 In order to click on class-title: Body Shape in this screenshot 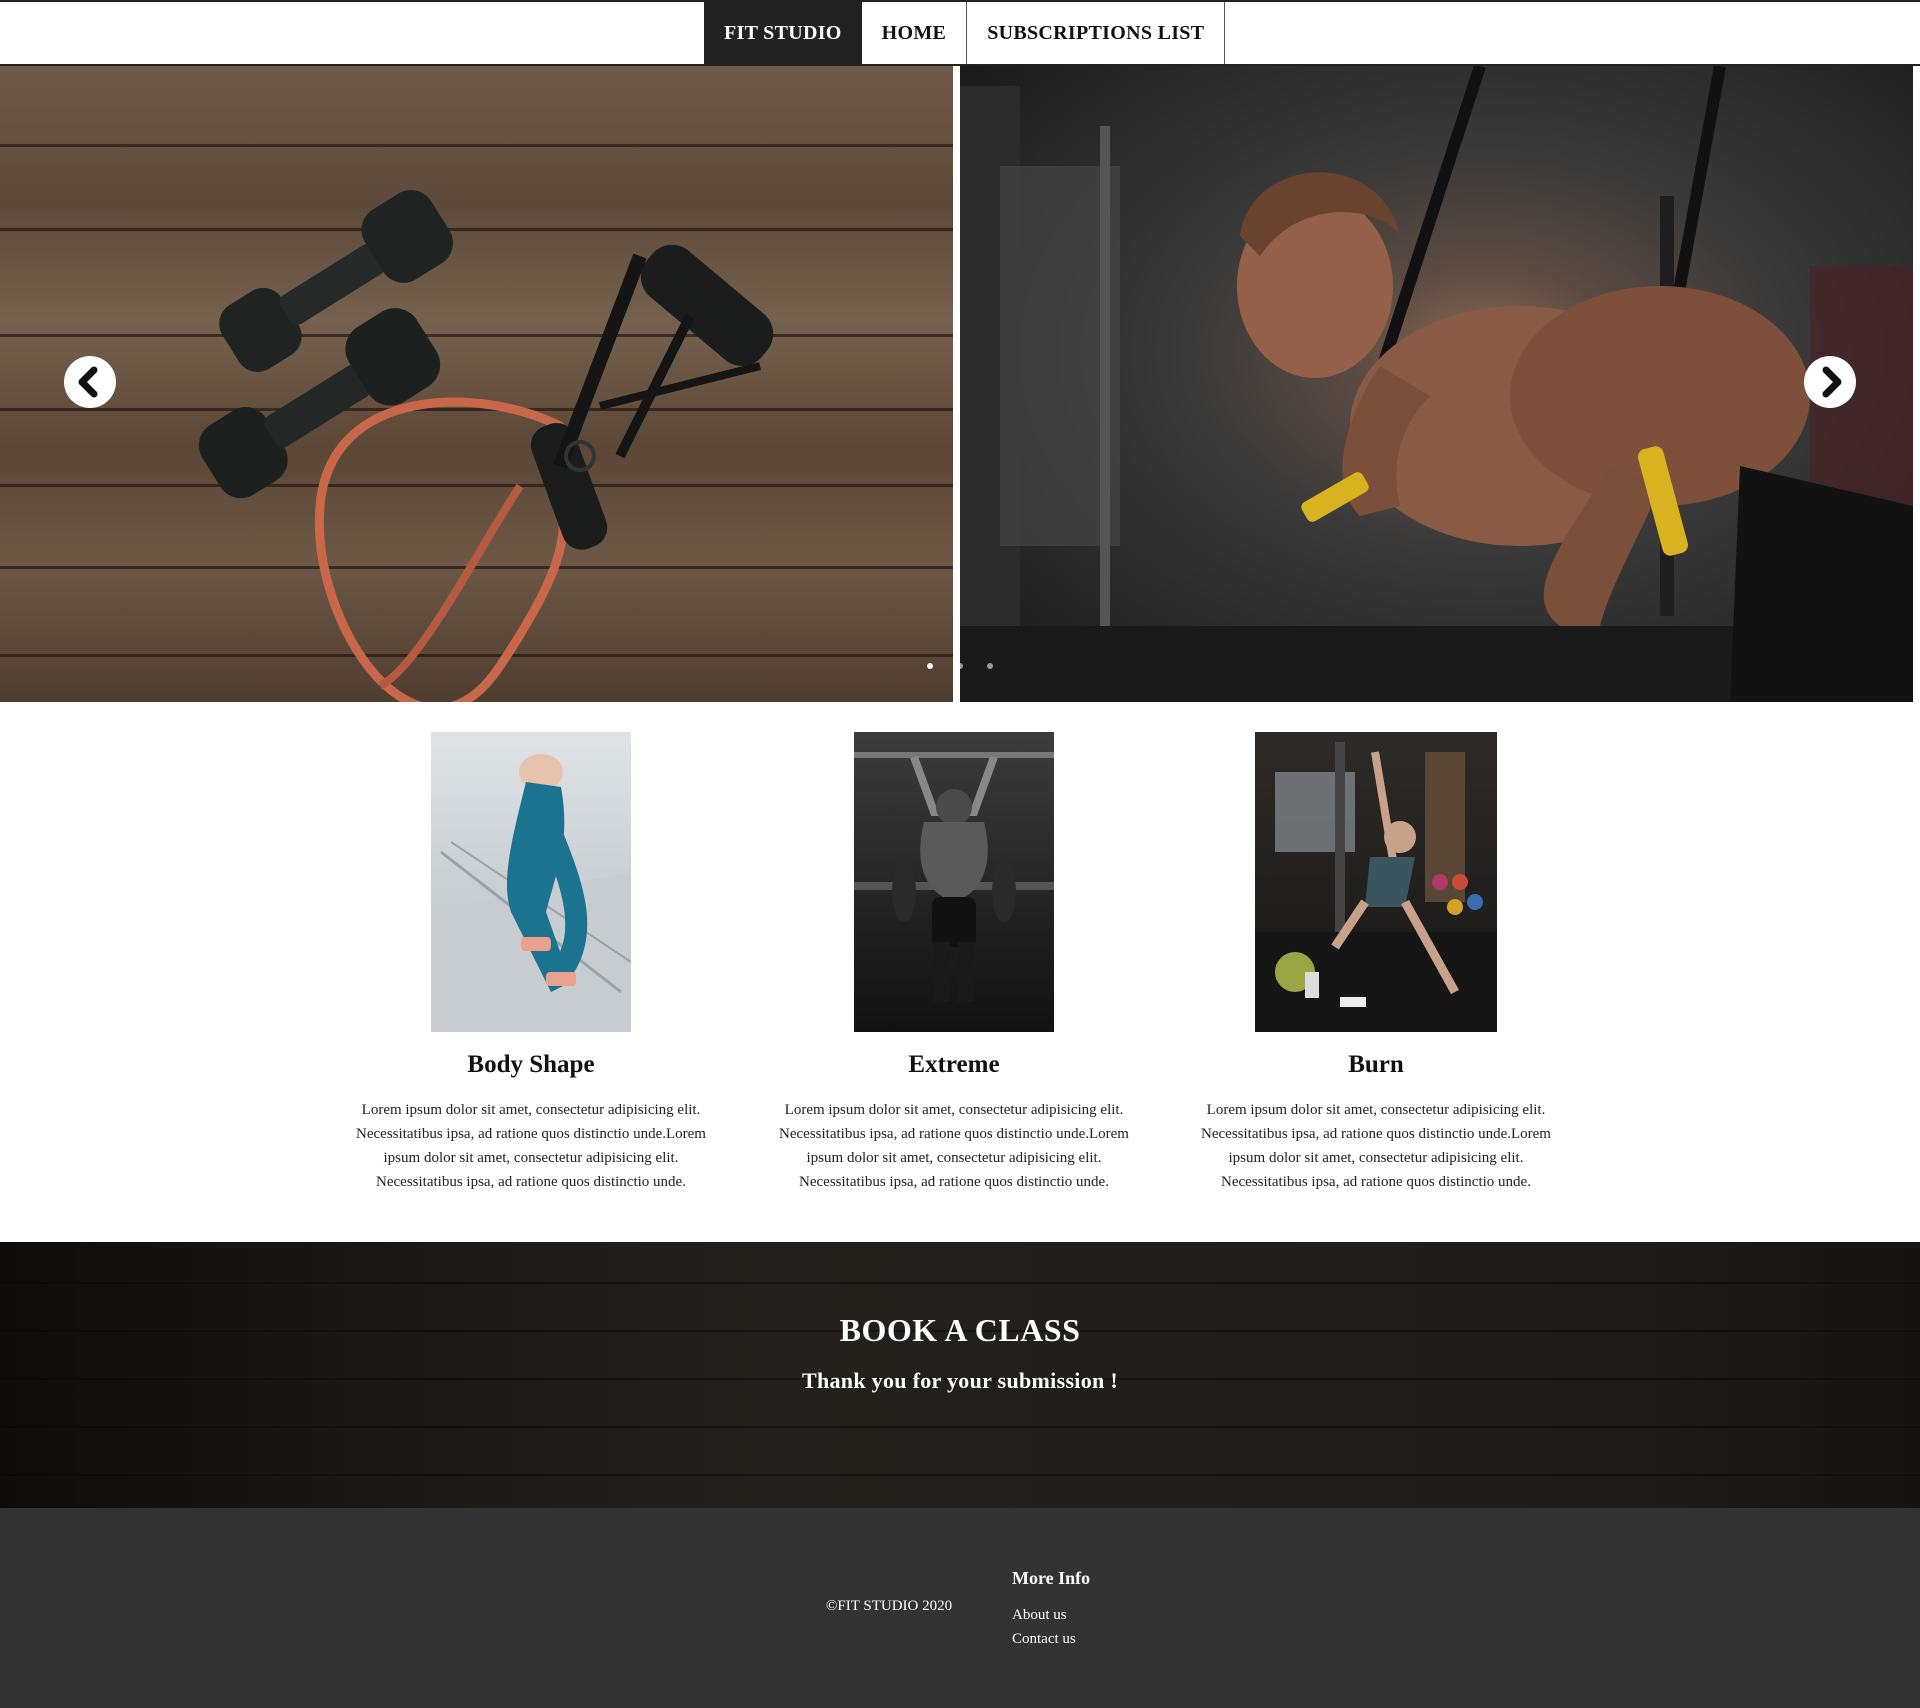, I will do `click(531, 1064)`.